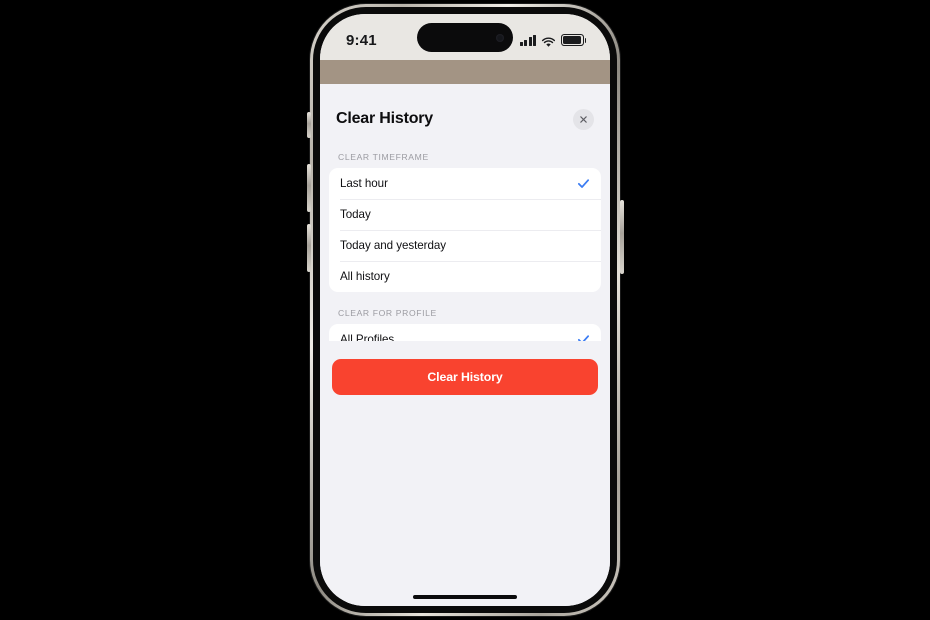  I want to click on home-indicator-area, so click(465, 501).